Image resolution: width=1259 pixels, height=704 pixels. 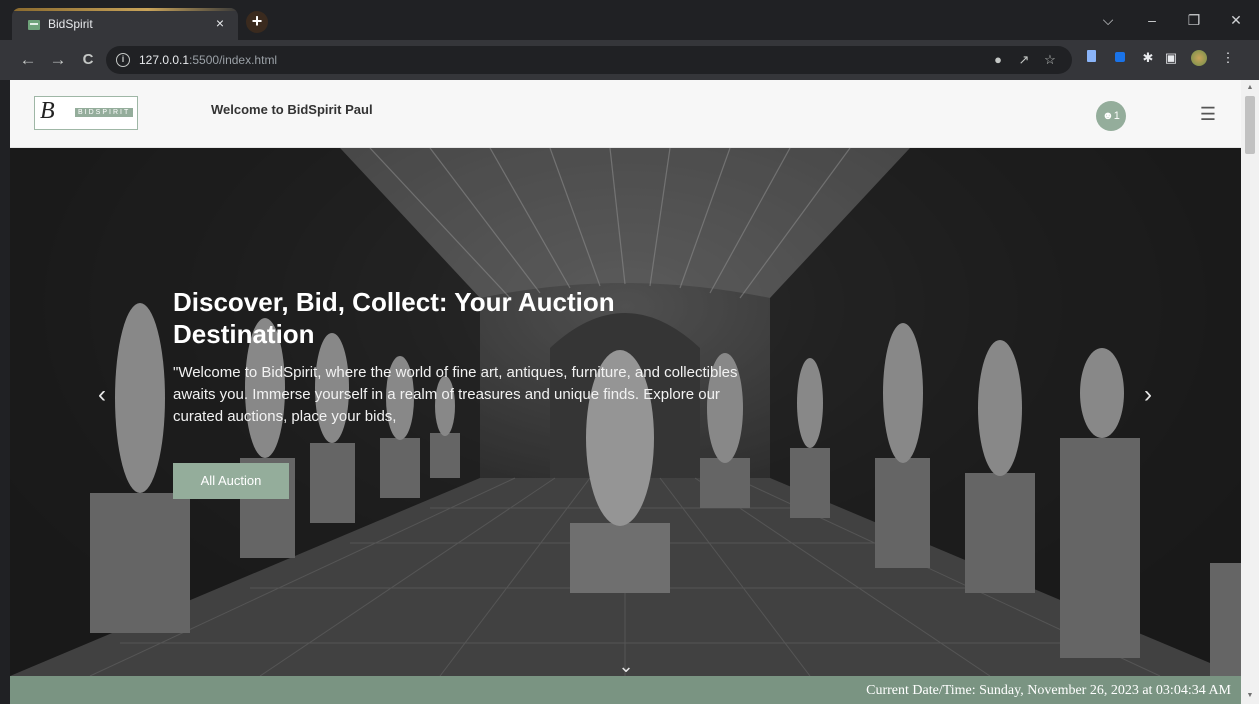 What do you see at coordinates (70, 24) in the screenshot?
I see `tab-title: BidSpirit` at bounding box center [70, 24].